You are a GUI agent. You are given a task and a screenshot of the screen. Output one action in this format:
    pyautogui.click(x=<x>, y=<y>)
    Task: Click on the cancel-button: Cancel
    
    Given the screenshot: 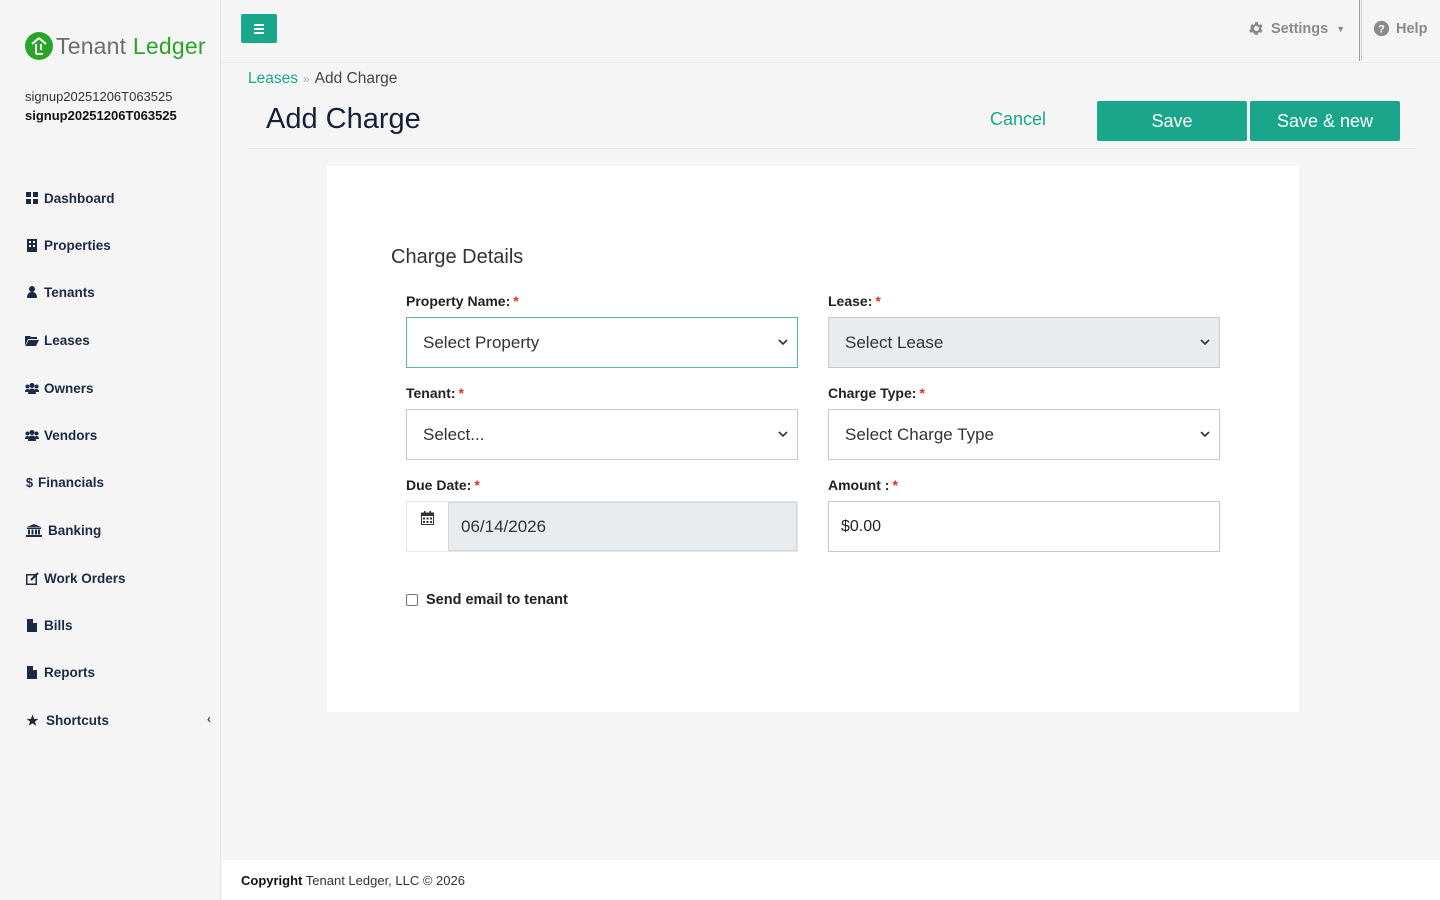 What is the action you would take?
    pyautogui.click(x=1018, y=119)
    